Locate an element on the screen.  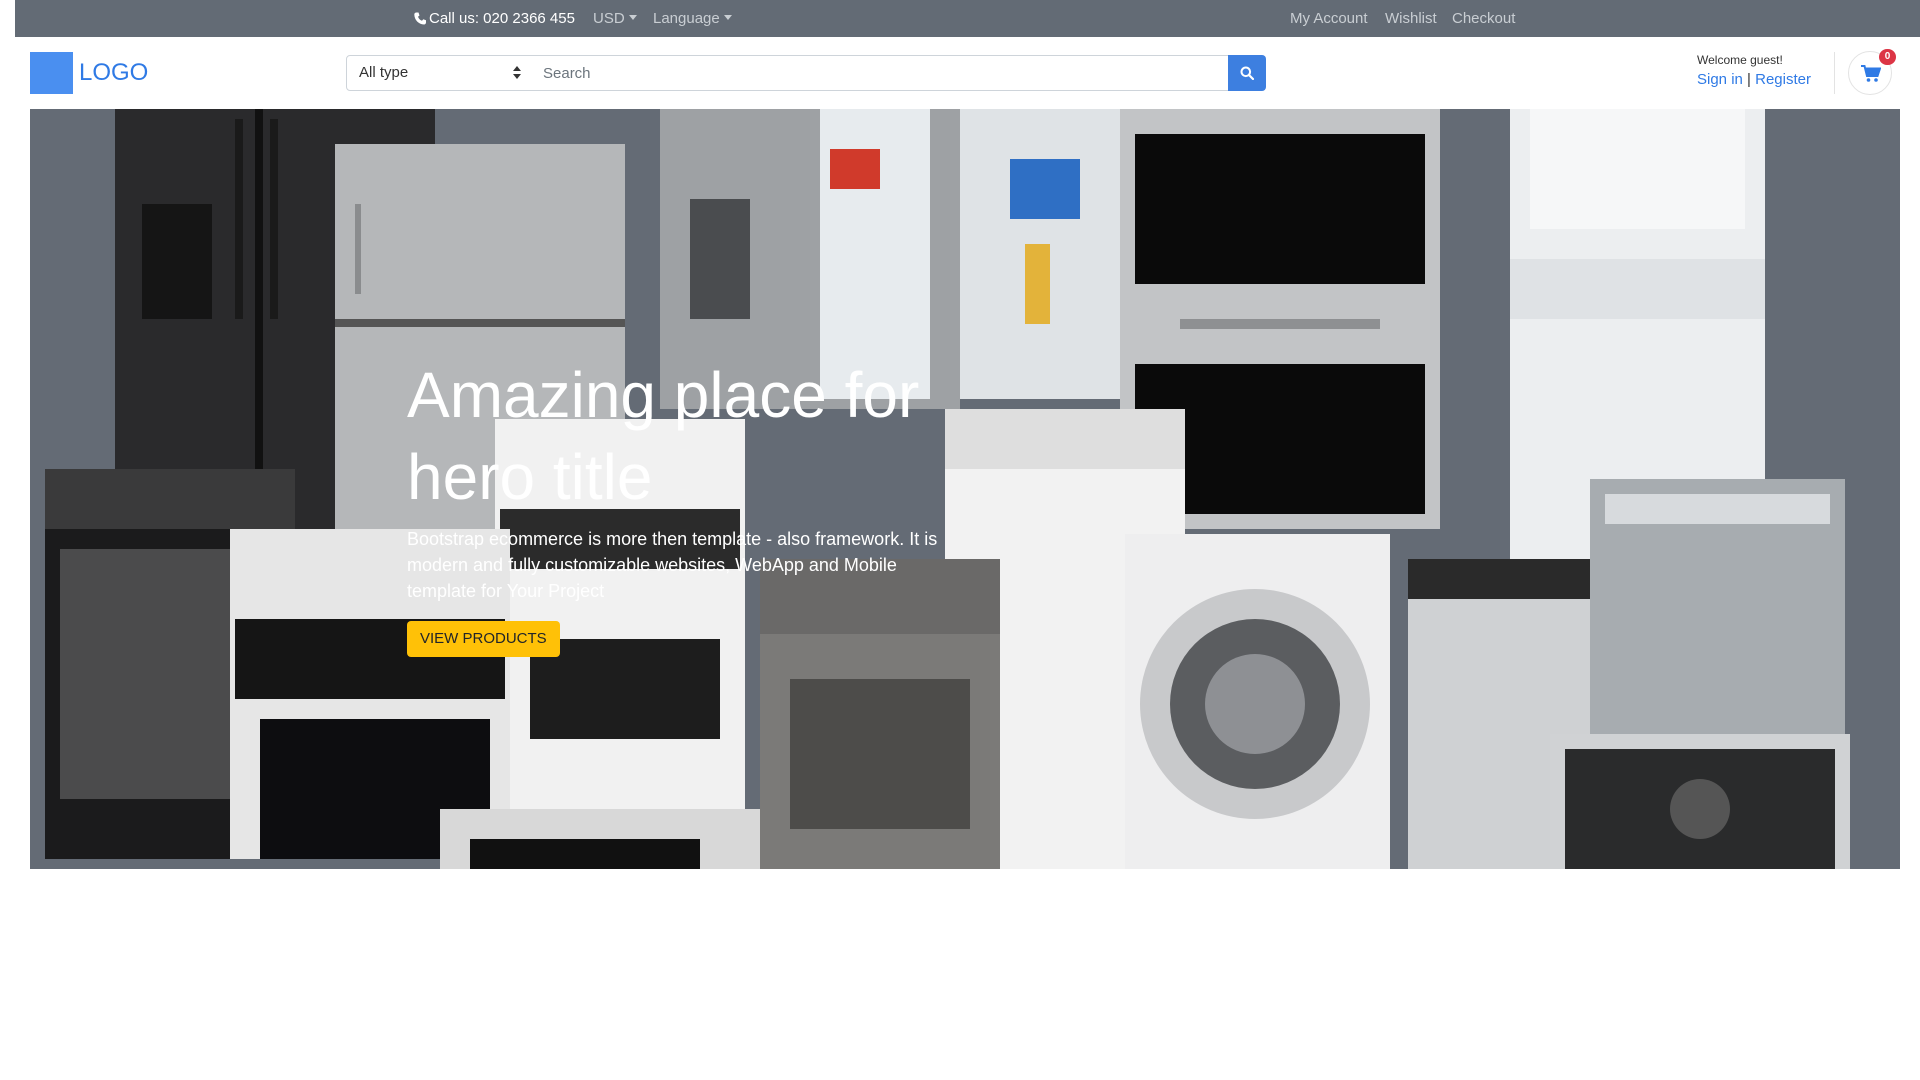
sign-in-link: Sign in is located at coordinates (1720, 79).